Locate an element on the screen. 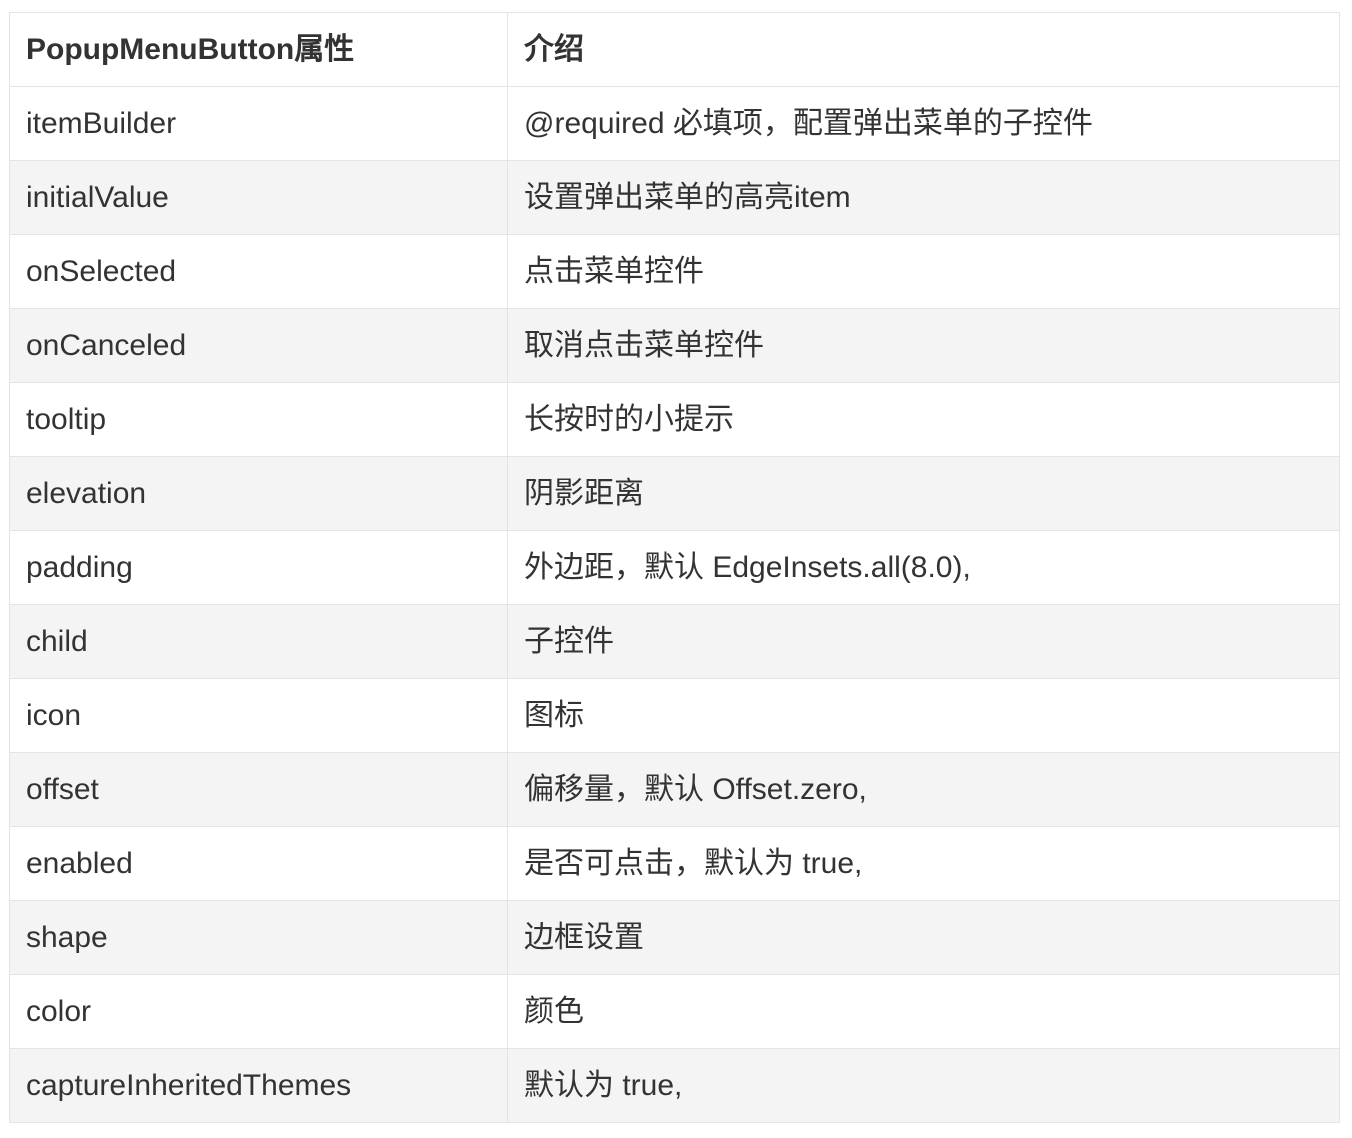 This screenshot has height=1138, width=1352. property-description: 子控件 is located at coordinates (923, 641).